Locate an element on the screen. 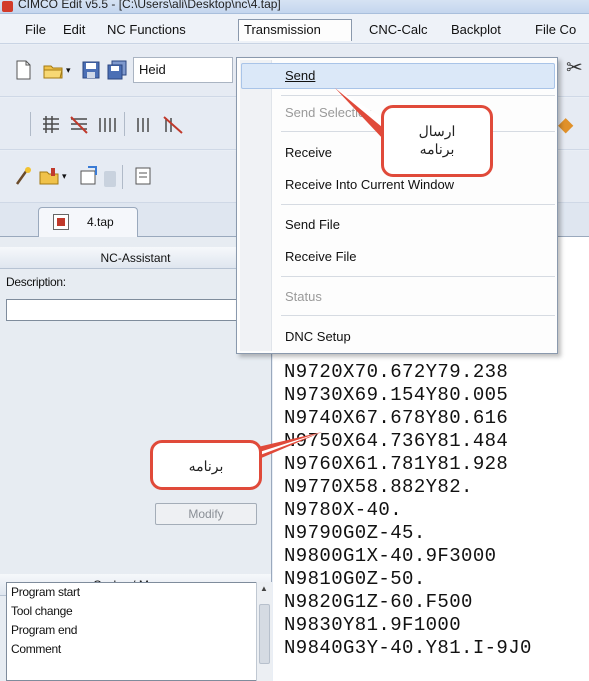 Image resolution: width=589 pixels, height=681 pixels. remove-spaces-icon is located at coordinates (145, 125).